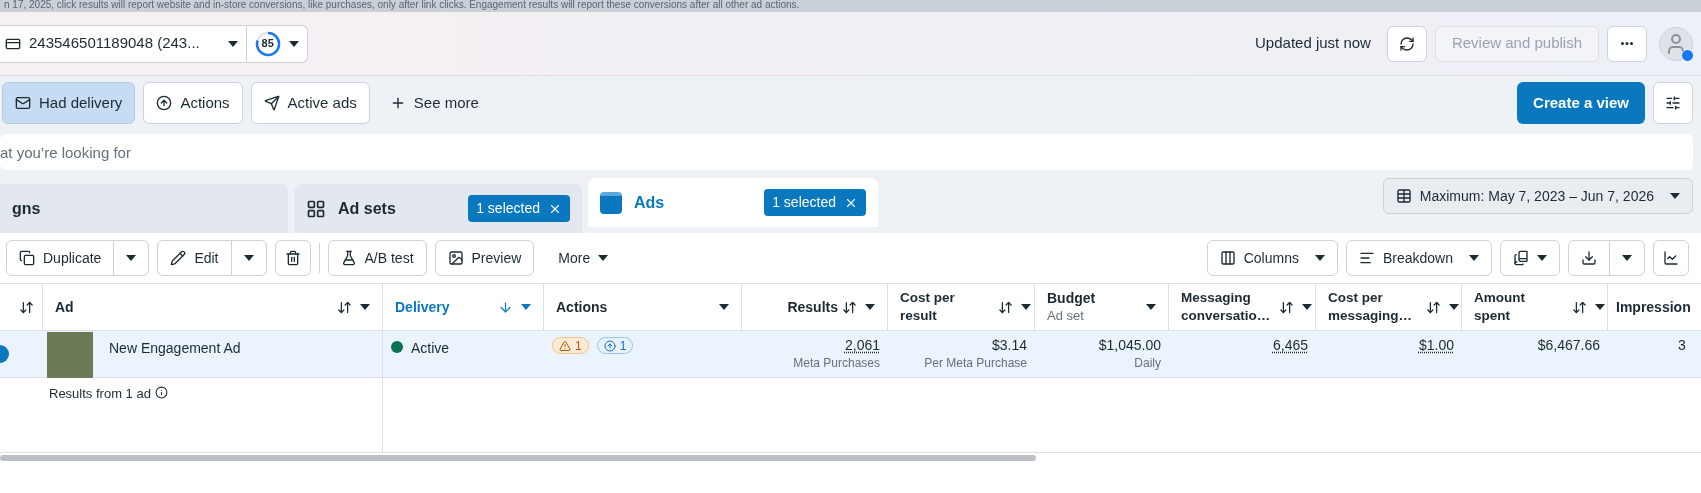 The height and width of the screenshot is (493, 1701). I want to click on dropdown-button, so click(1530, 258).